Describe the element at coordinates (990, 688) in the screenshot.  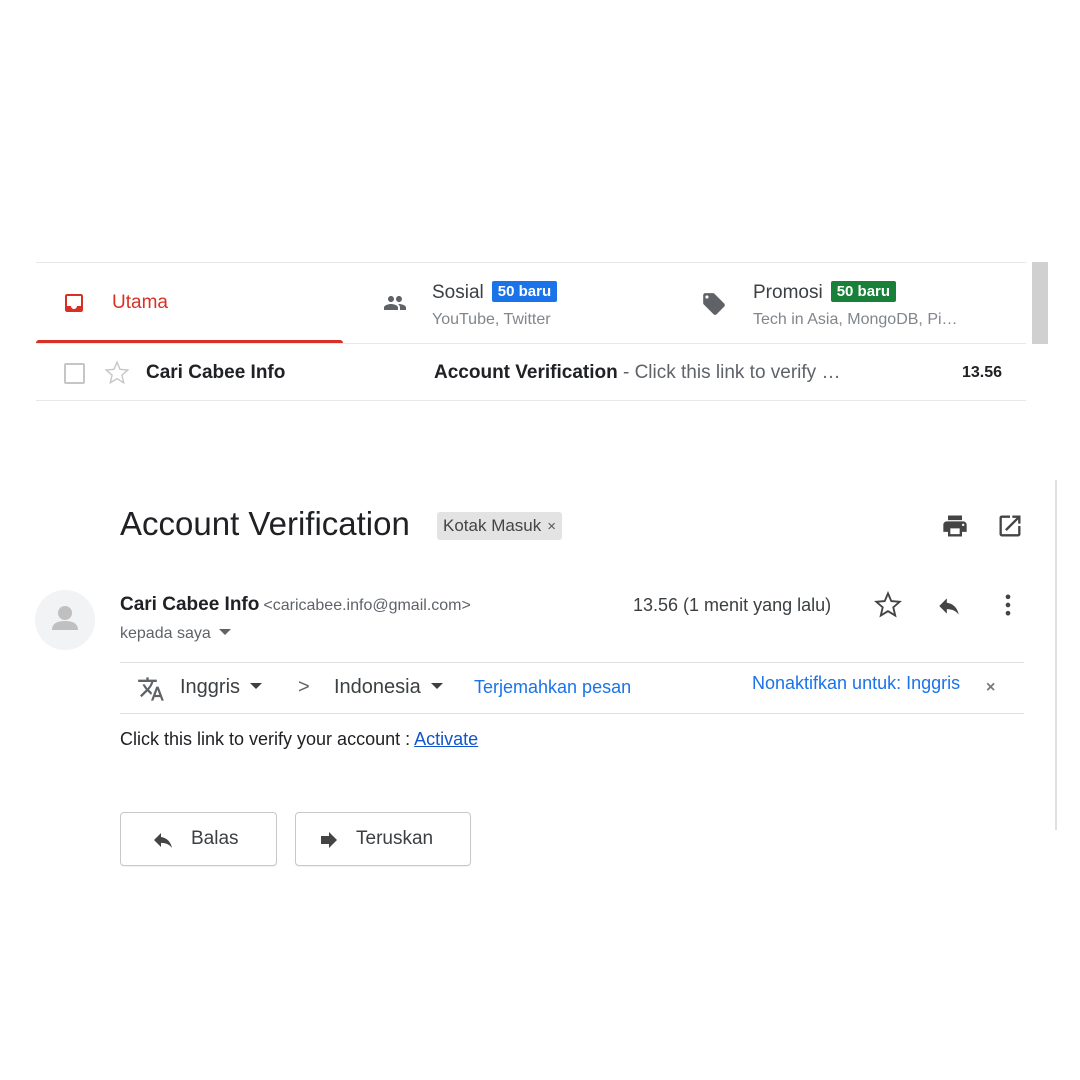
I see `close-icon: ×` at that location.